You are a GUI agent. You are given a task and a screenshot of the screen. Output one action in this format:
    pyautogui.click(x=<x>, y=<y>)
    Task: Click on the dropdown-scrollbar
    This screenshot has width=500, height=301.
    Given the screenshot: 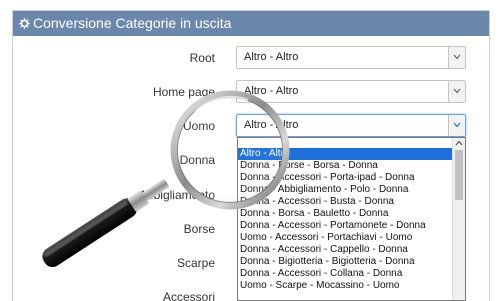 What is the action you would take?
    pyautogui.click(x=458, y=219)
    